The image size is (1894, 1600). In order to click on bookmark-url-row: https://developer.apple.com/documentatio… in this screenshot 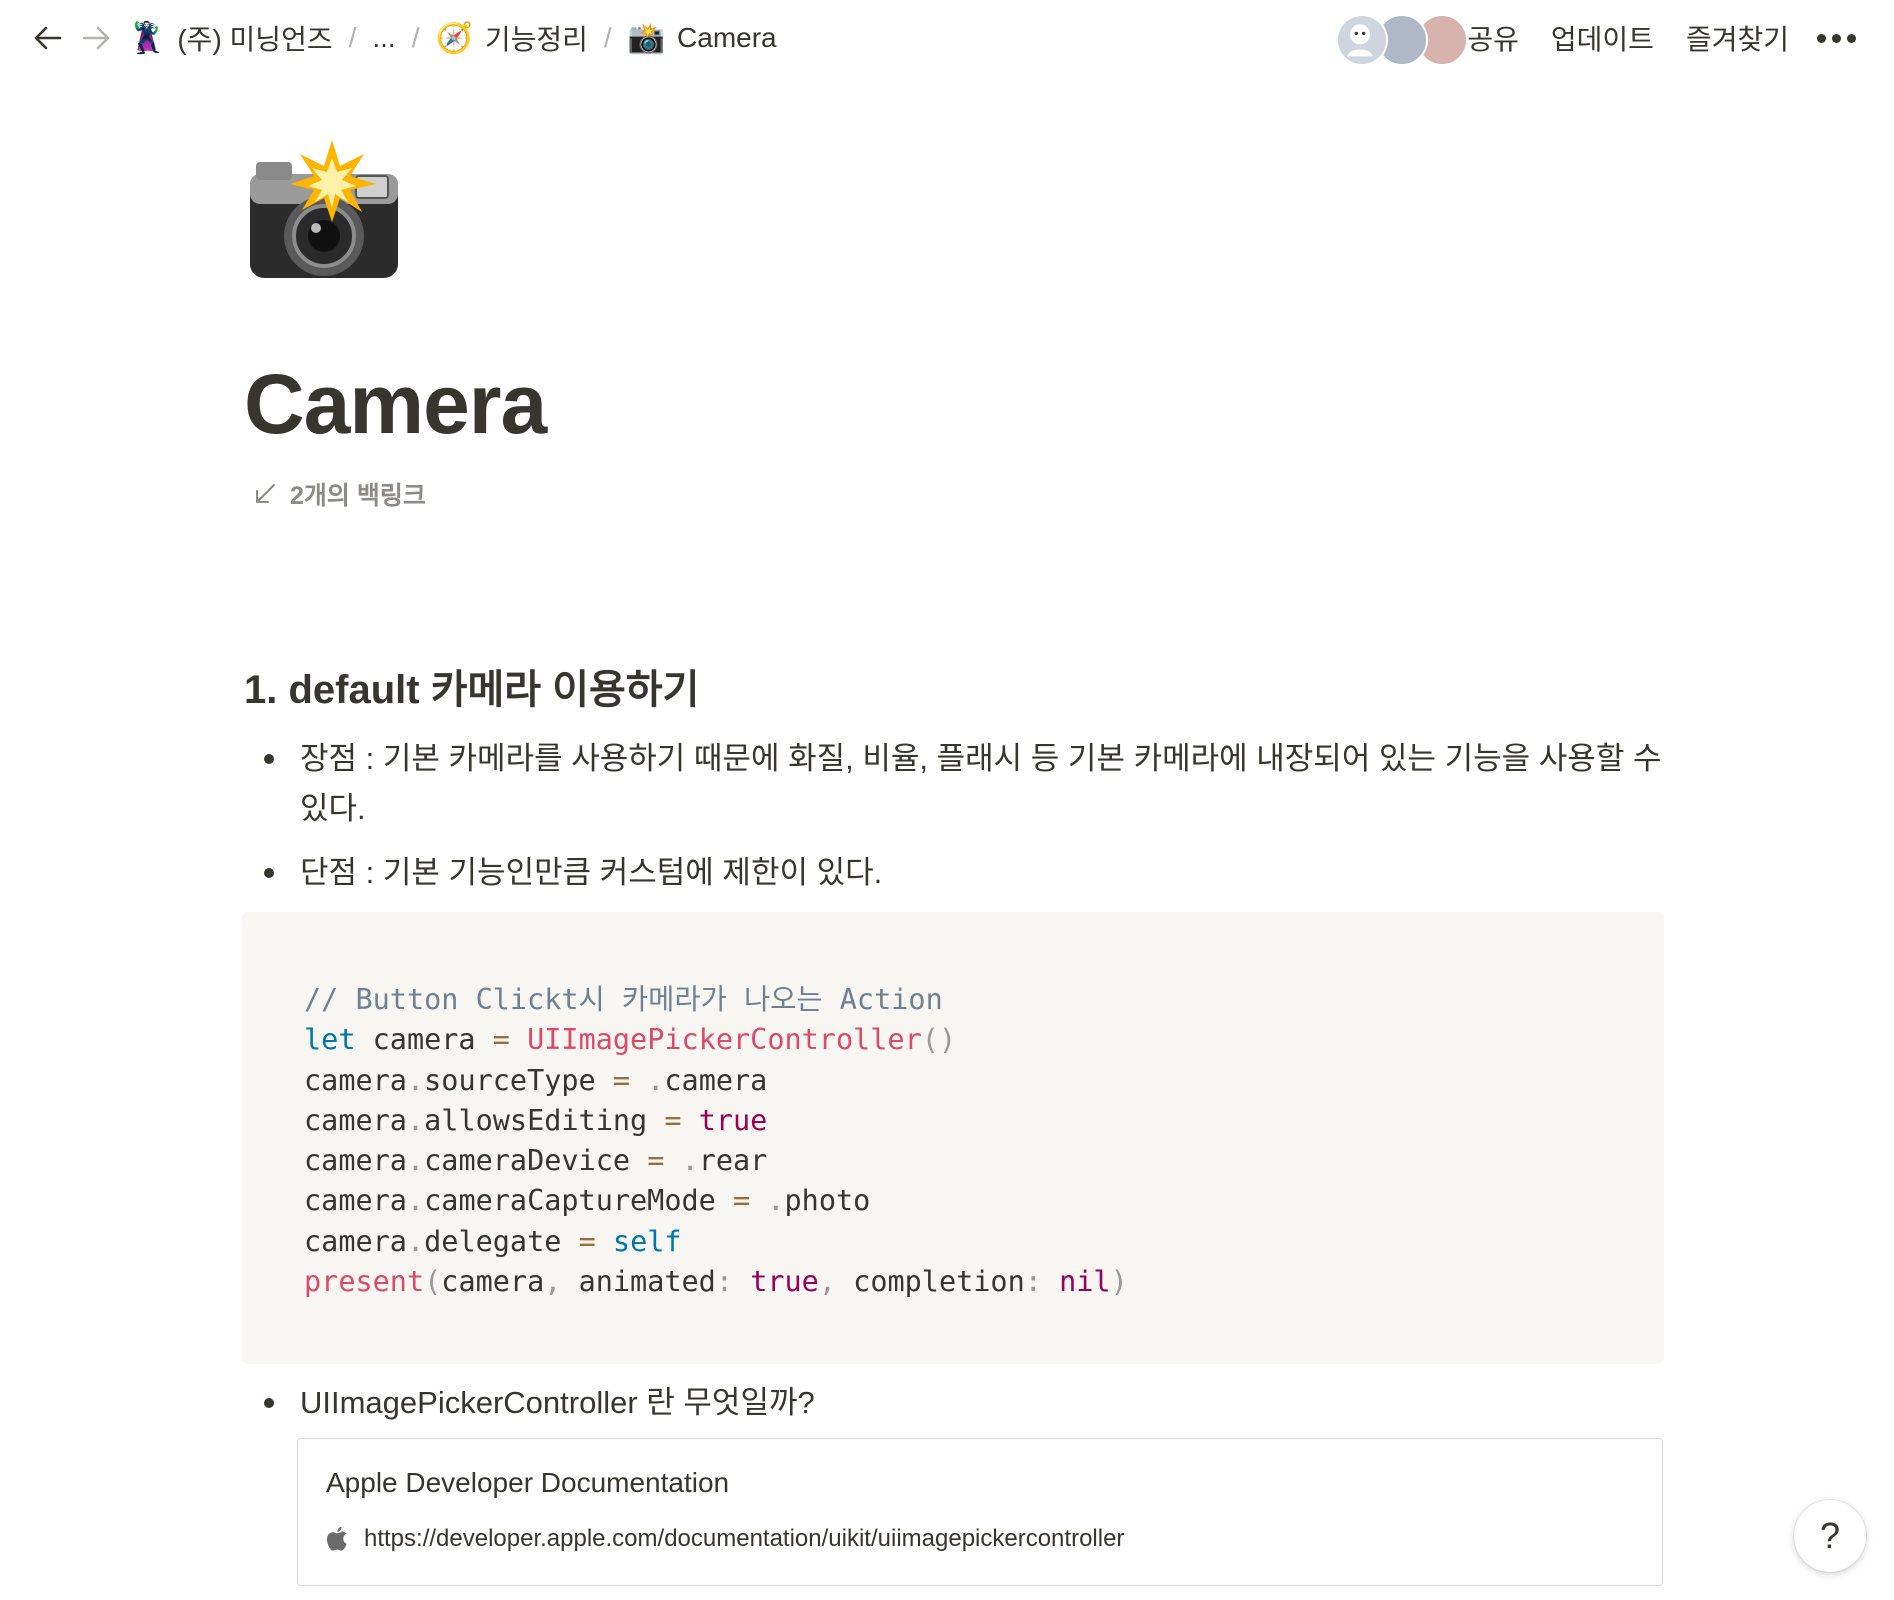, I will do `click(725, 1539)`.